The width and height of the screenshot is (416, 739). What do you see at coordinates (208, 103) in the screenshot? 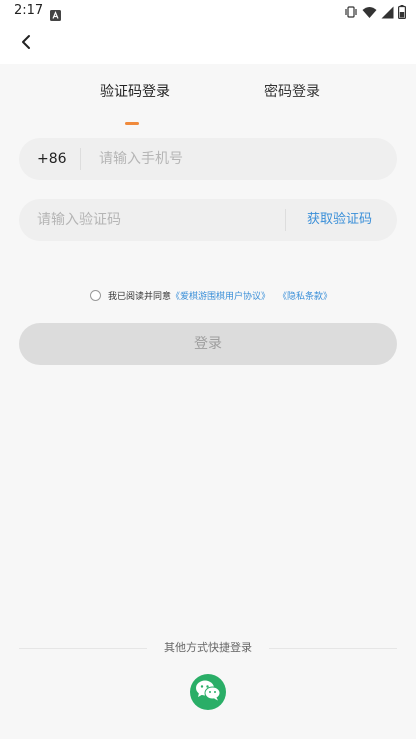
I see `login-tabs: 验证码登录 密码登录` at bounding box center [208, 103].